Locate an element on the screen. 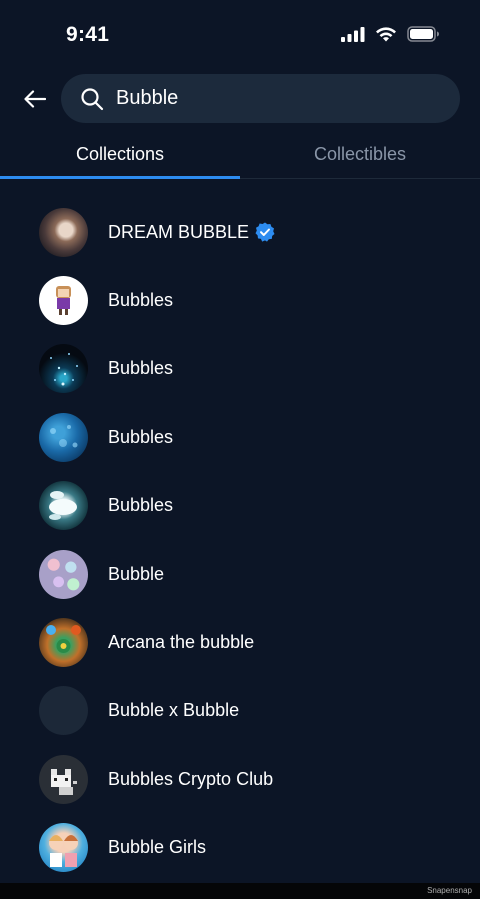  list-item: DREAM BUBBLE is located at coordinates (240, 232).